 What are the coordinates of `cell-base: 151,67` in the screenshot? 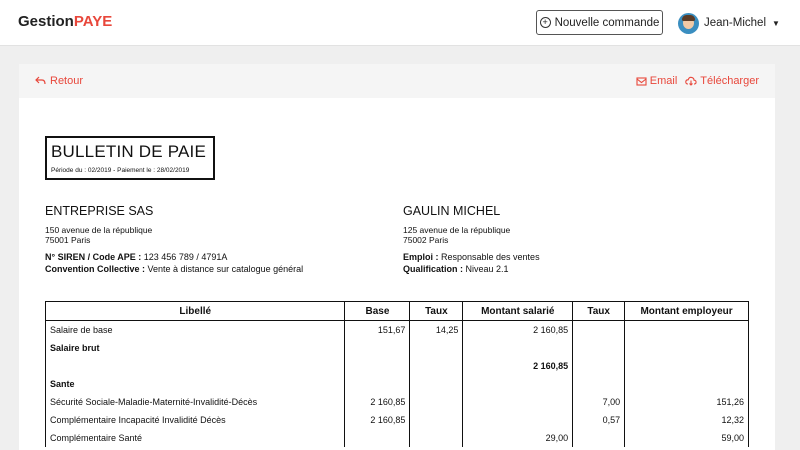 It's located at (377, 329).